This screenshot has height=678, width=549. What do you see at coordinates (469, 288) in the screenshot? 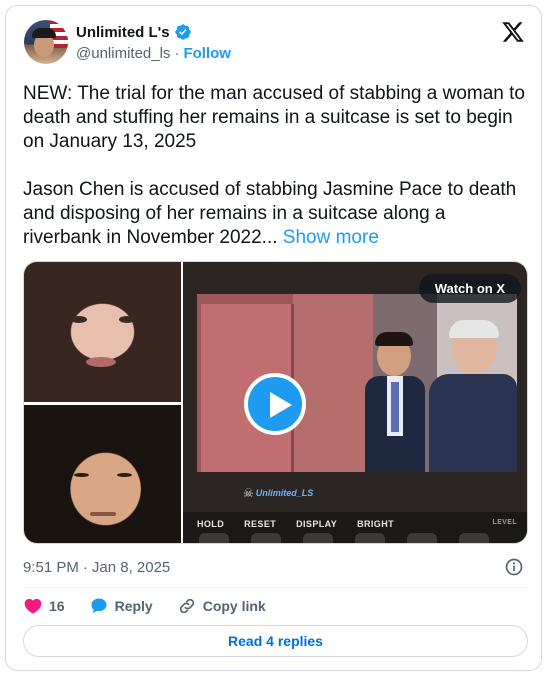
I see `watch-on-x-button: Watch on X` at bounding box center [469, 288].